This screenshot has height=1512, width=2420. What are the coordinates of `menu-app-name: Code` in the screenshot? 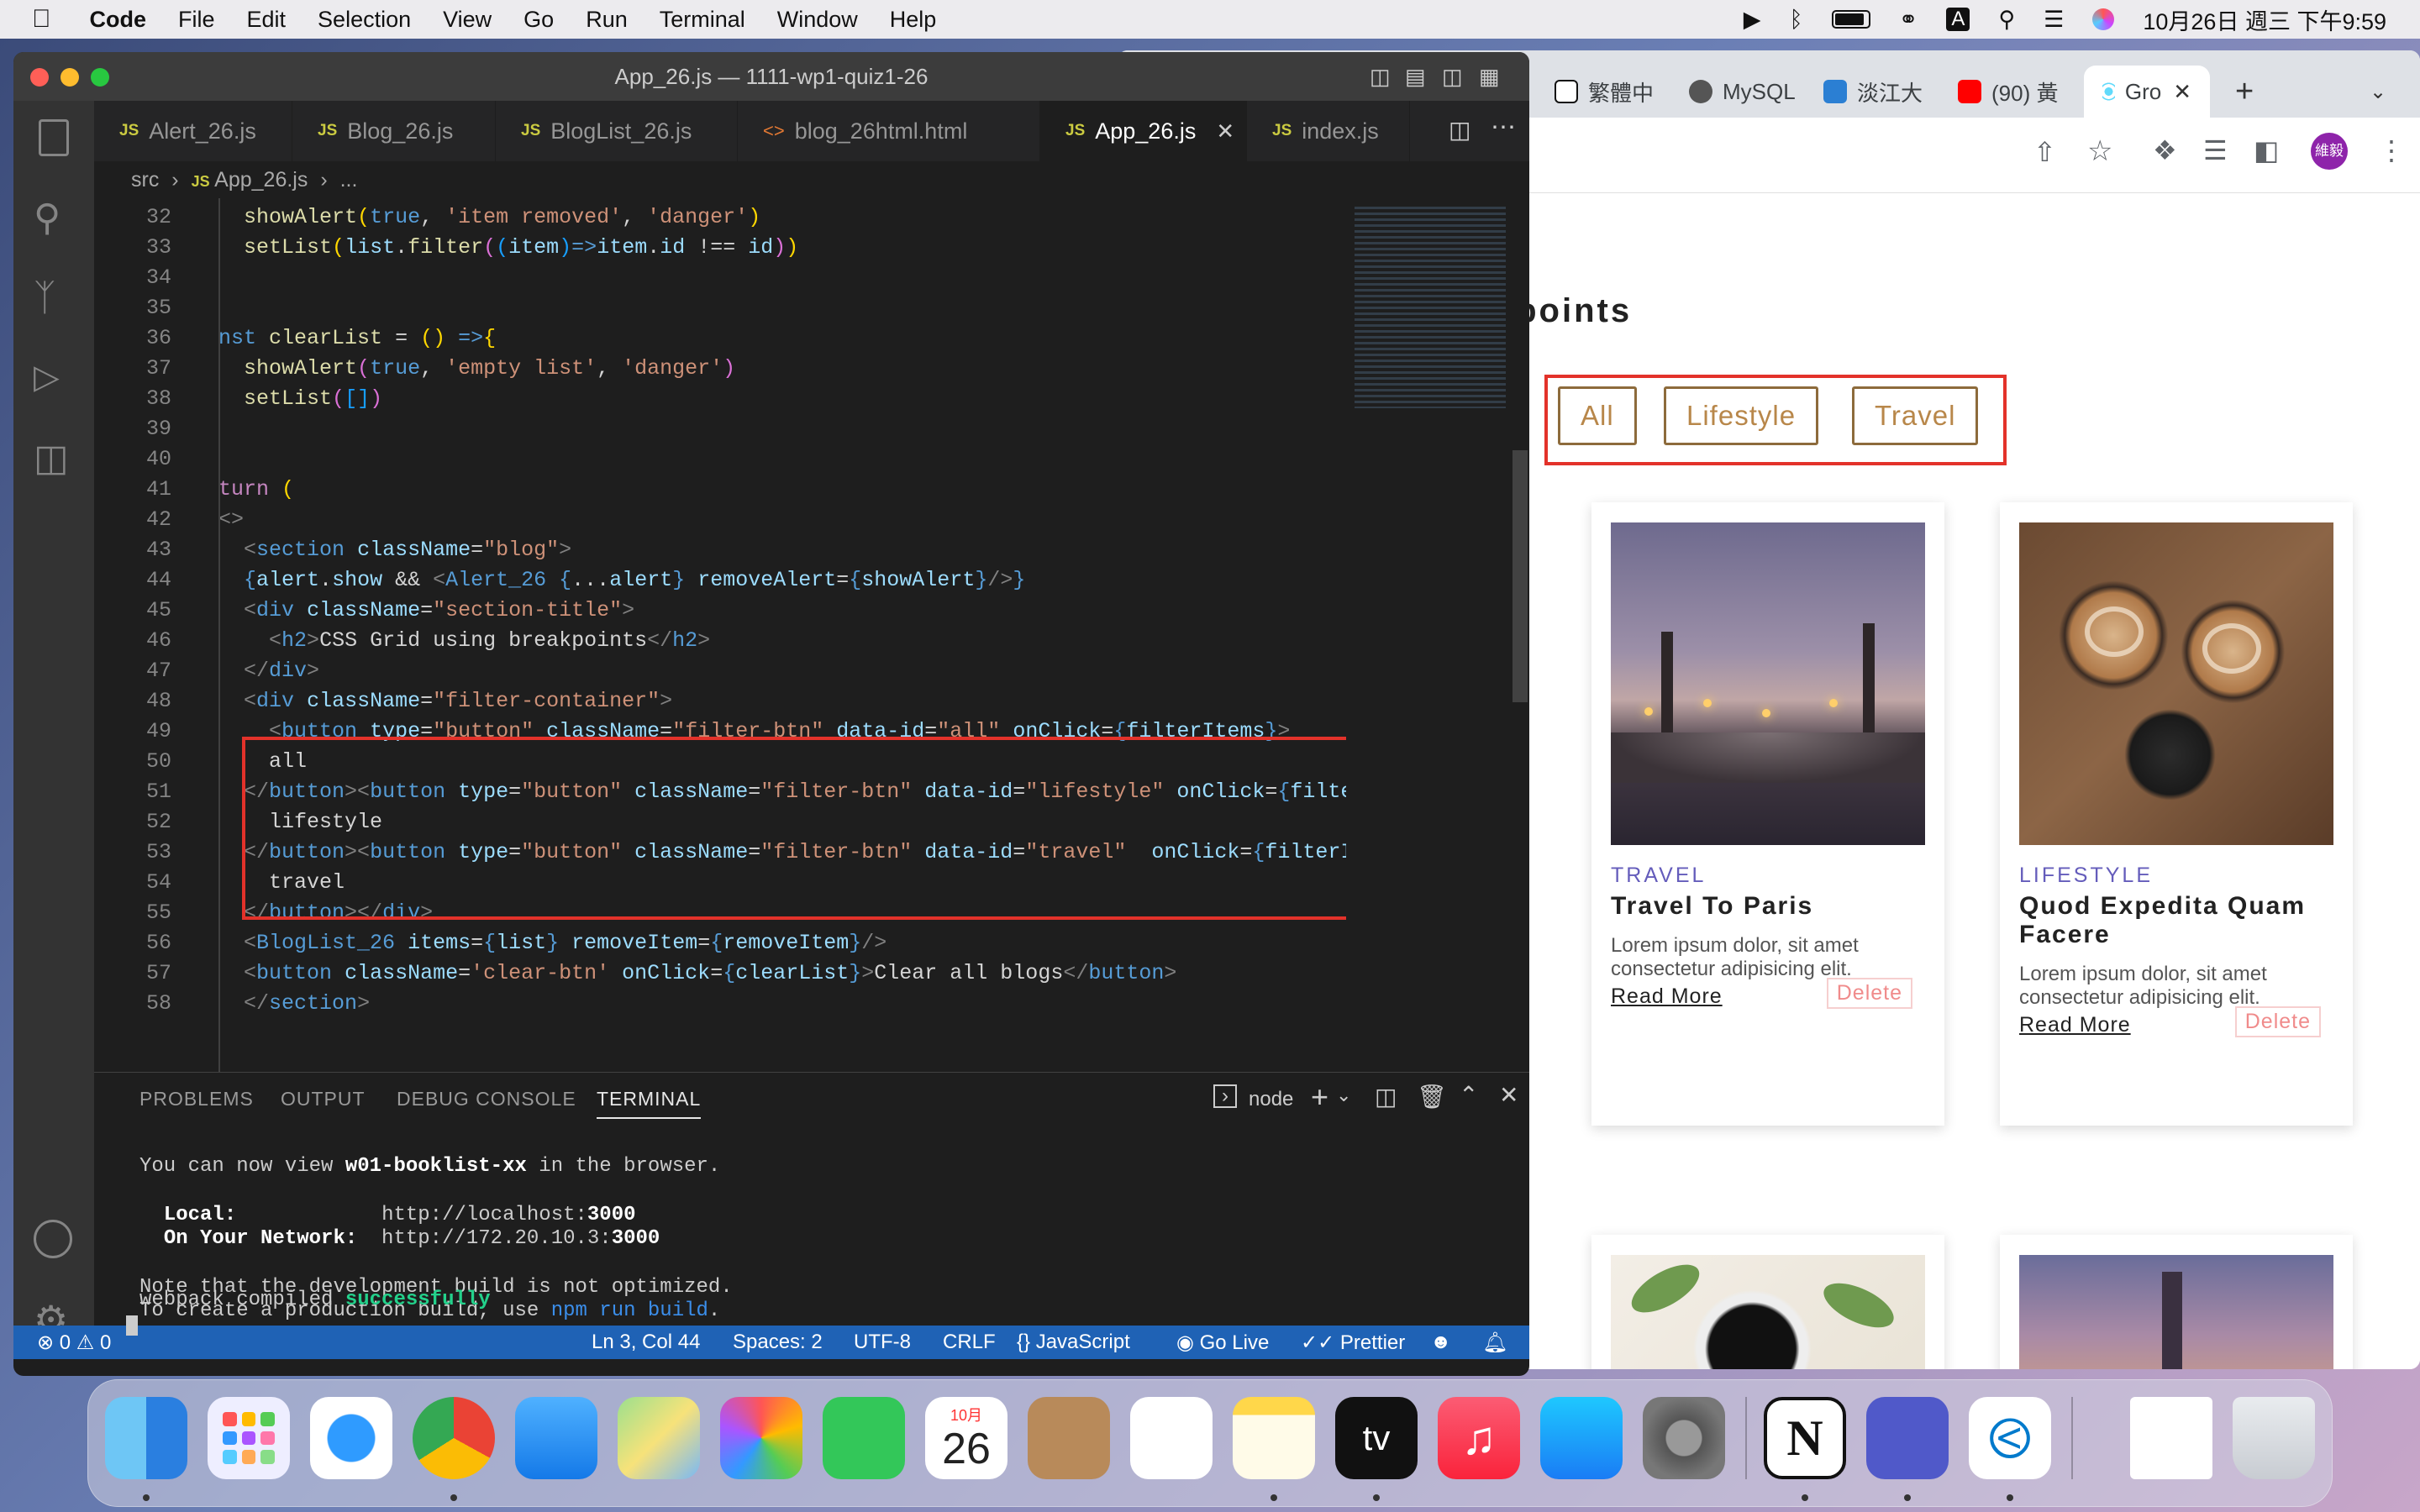 It's located at (118, 20).